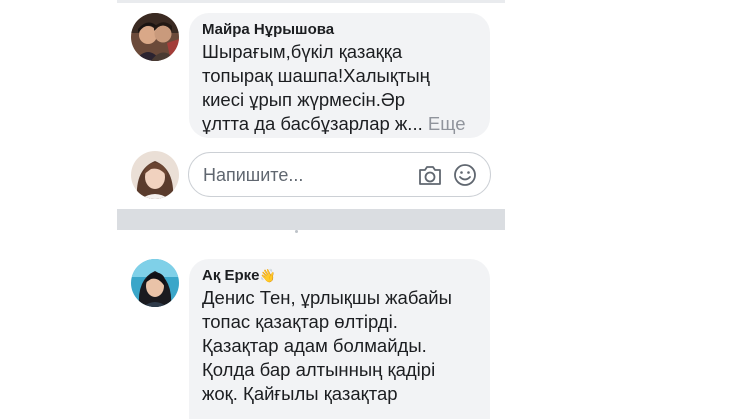  Describe the element at coordinates (447, 123) in the screenshot. I see `see-more-link: Еще` at that location.